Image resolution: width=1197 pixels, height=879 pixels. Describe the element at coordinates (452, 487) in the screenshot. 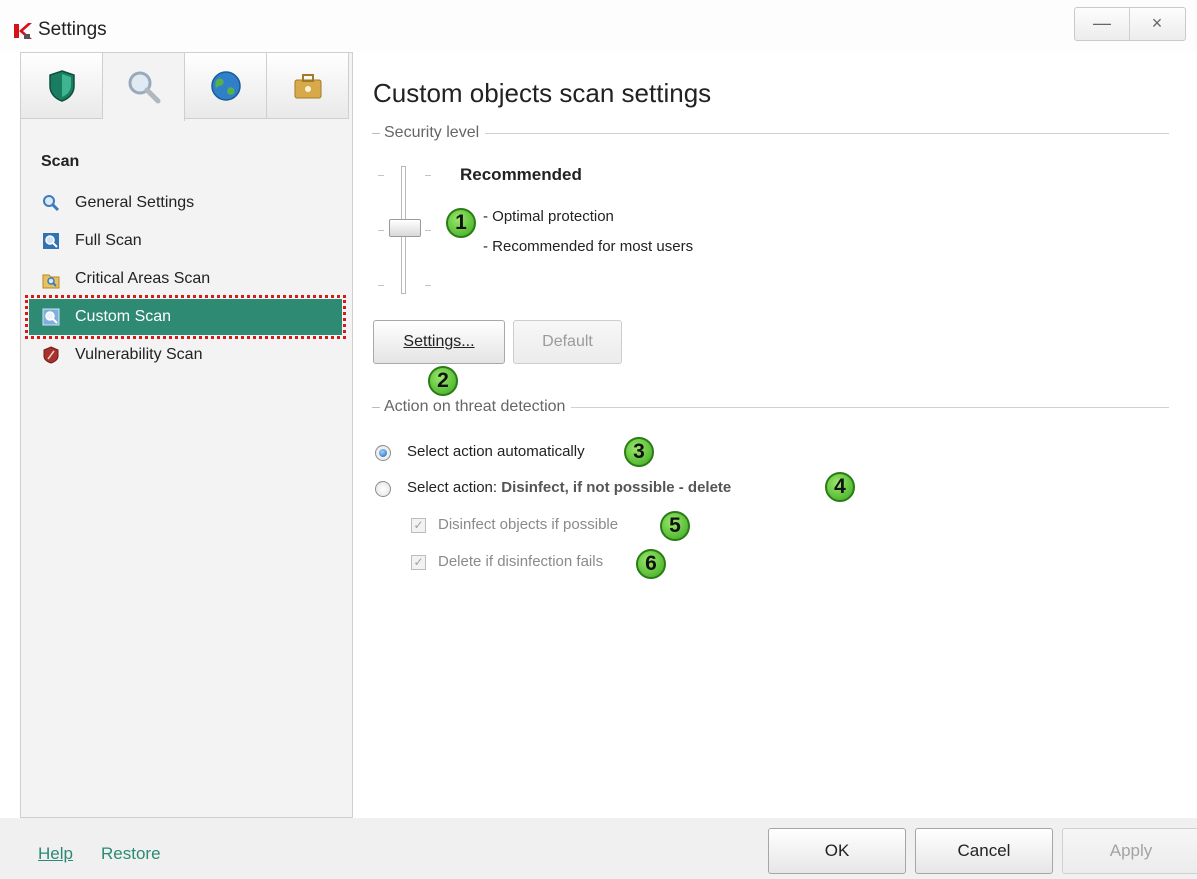

I see `select-action-text: Select action:` at that location.